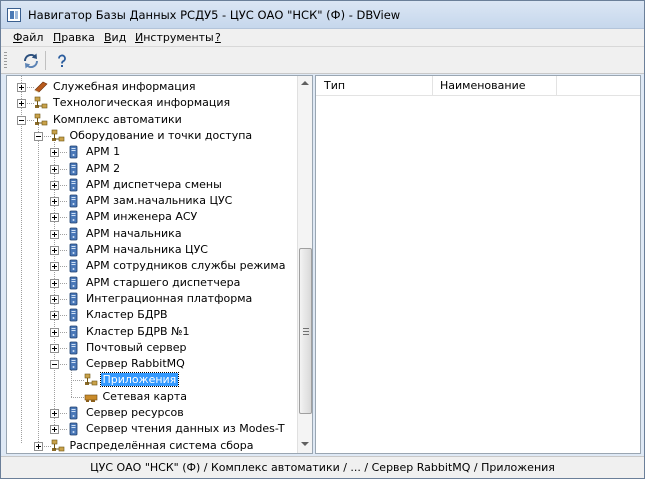 This screenshot has width=645, height=479. I want to click on column-header-name: Наименование, so click(482, 85).